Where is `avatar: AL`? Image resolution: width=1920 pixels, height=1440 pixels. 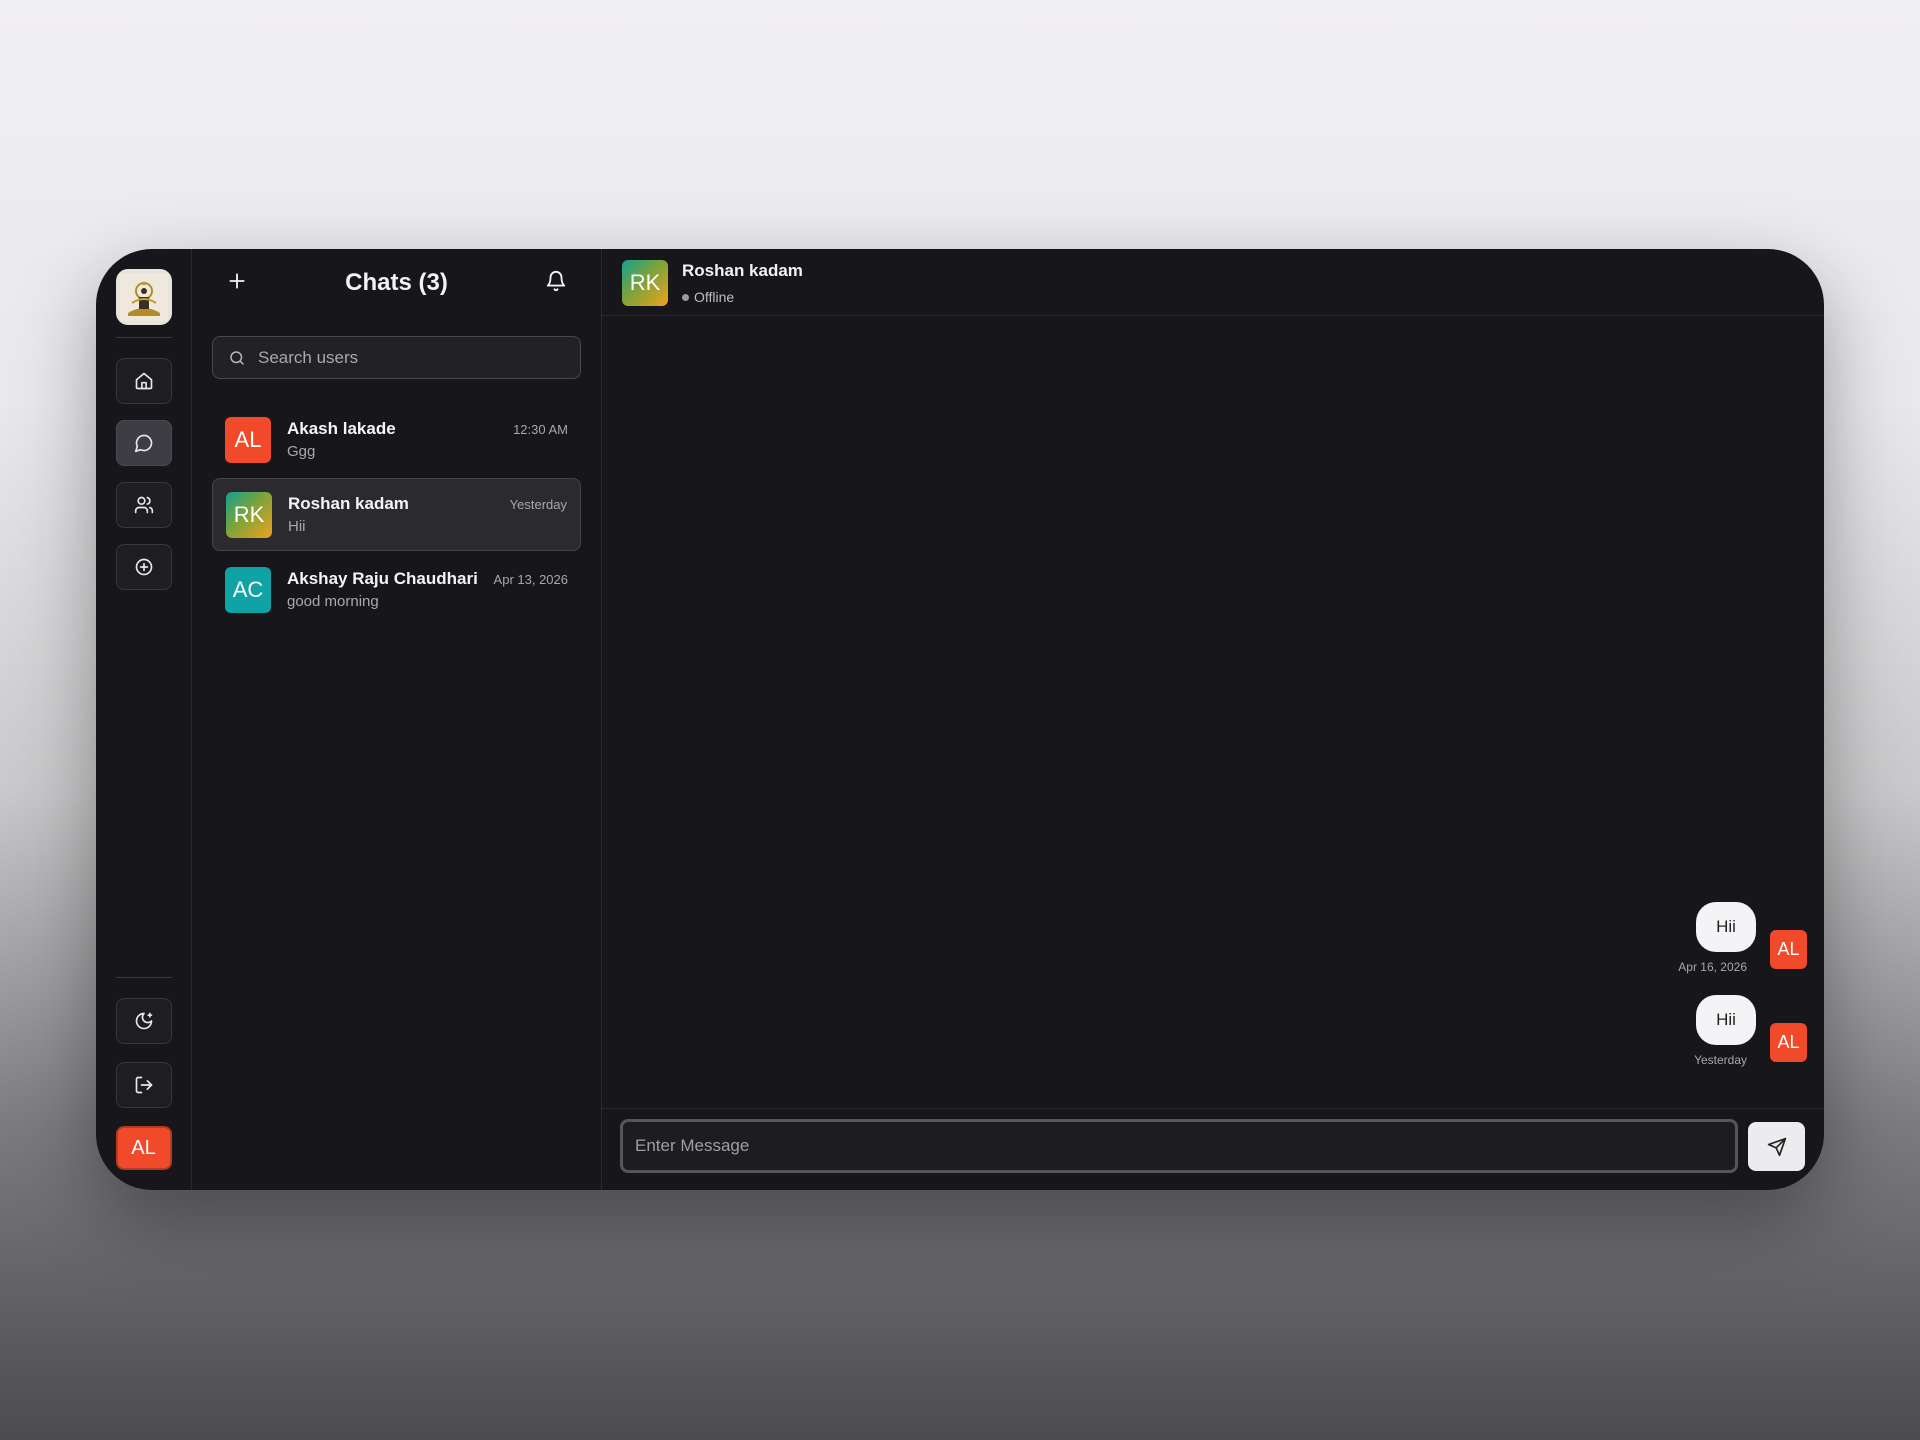
avatar: AL is located at coordinates (248, 439).